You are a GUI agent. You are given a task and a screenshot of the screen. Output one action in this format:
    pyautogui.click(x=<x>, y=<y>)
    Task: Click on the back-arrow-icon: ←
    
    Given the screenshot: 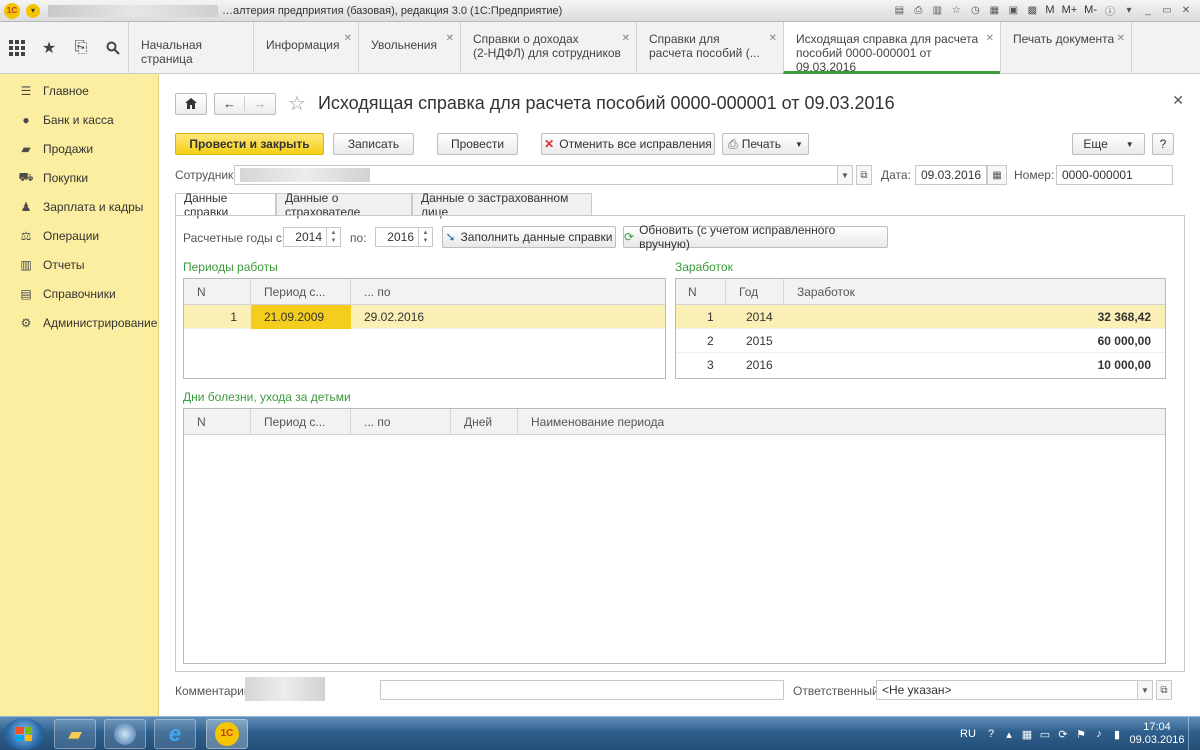 What is the action you would take?
    pyautogui.click(x=230, y=103)
    